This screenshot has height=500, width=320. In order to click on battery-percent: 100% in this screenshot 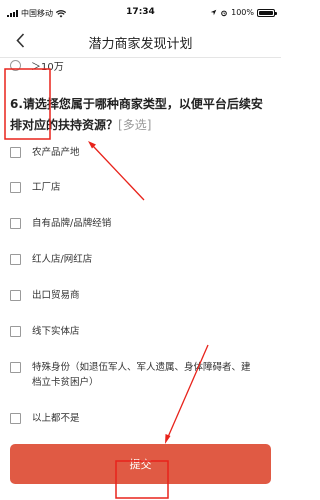, I will do `click(242, 12)`.